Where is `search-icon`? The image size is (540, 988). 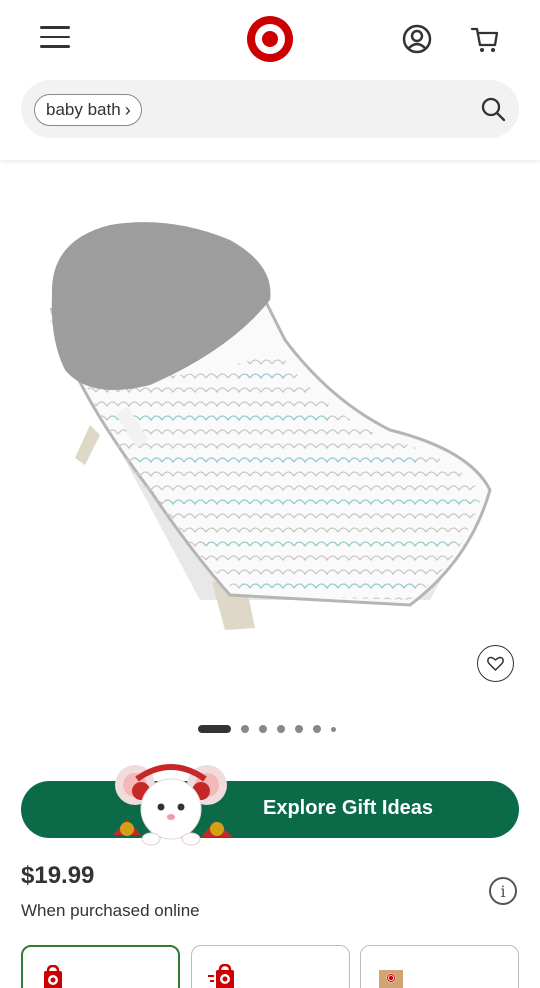 search-icon is located at coordinates (493, 109).